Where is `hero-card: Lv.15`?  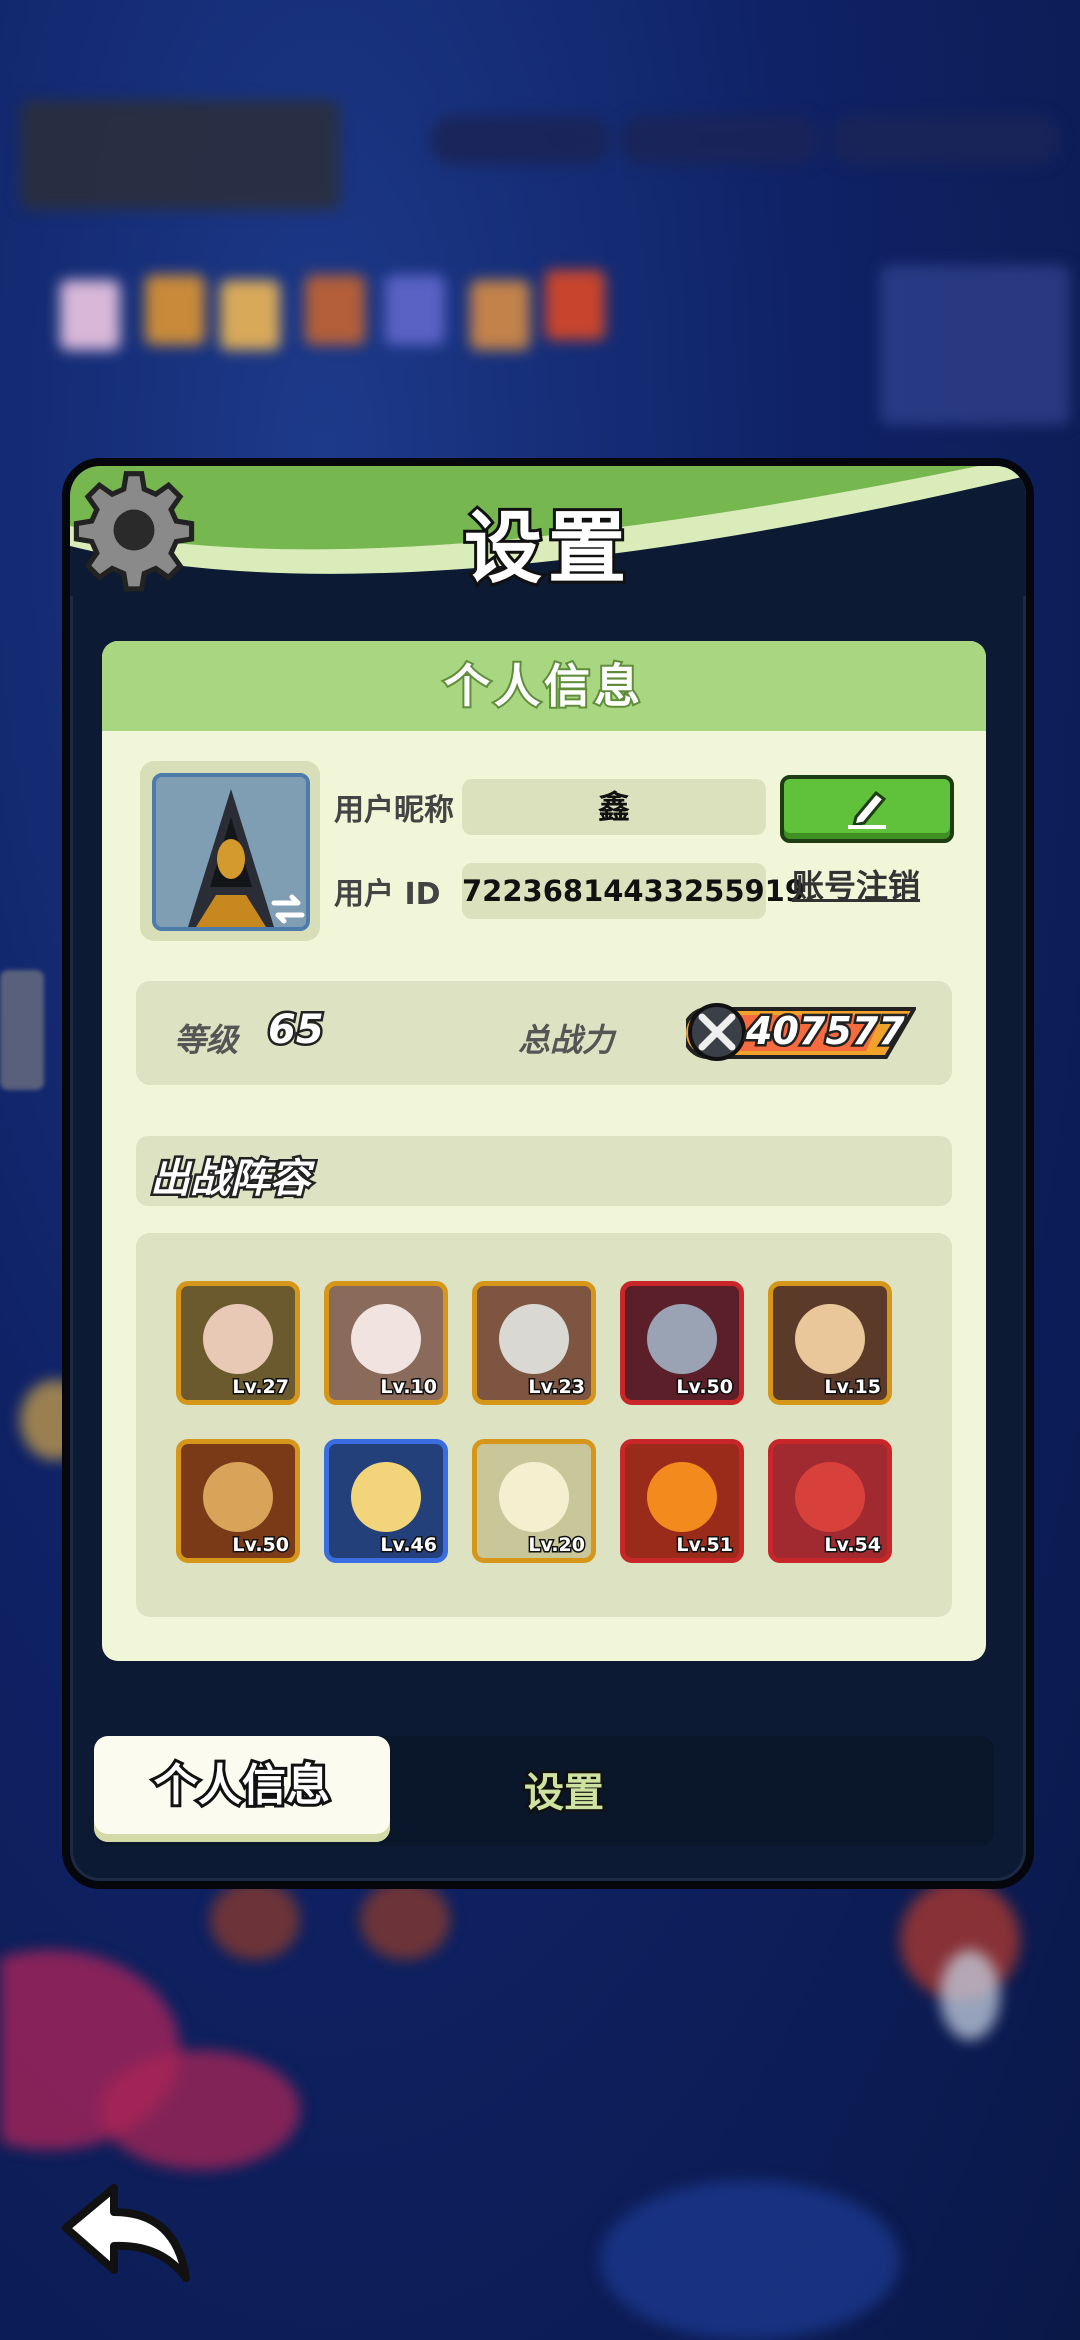
hero-card: Lv.15 is located at coordinates (830, 1343).